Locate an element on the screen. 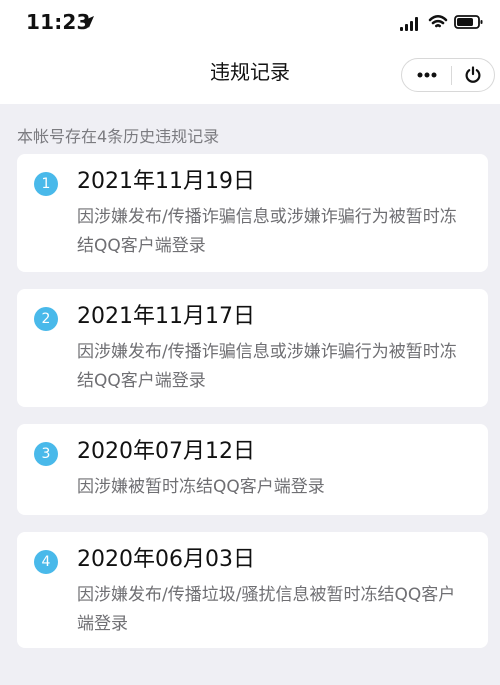  signal-icon is located at coordinates (409, 24).